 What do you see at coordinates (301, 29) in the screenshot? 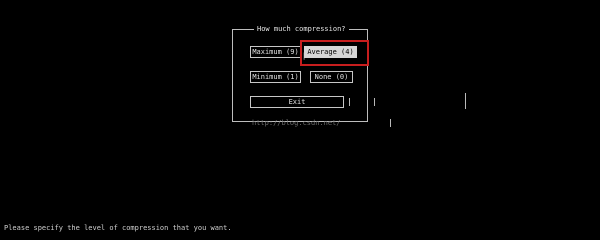
I see `dialog-title: How much compression?` at bounding box center [301, 29].